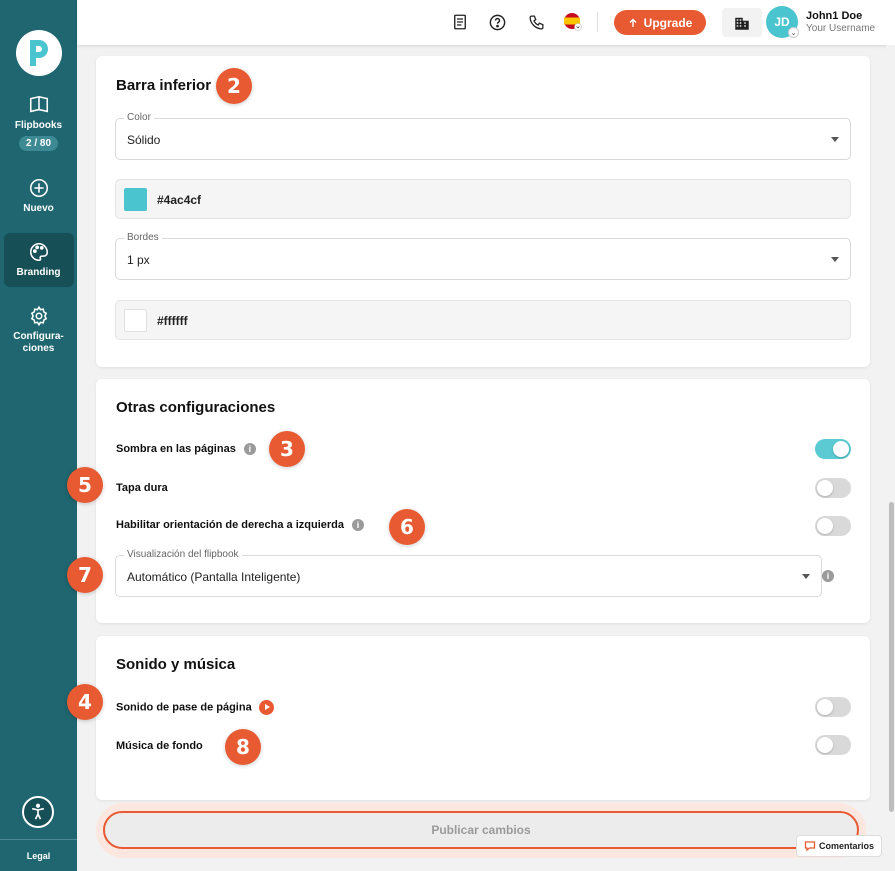 This screenshot has height=871, width=895. I want to click on sidebar-item-settings: Configura-ciones, so click(38, 330).